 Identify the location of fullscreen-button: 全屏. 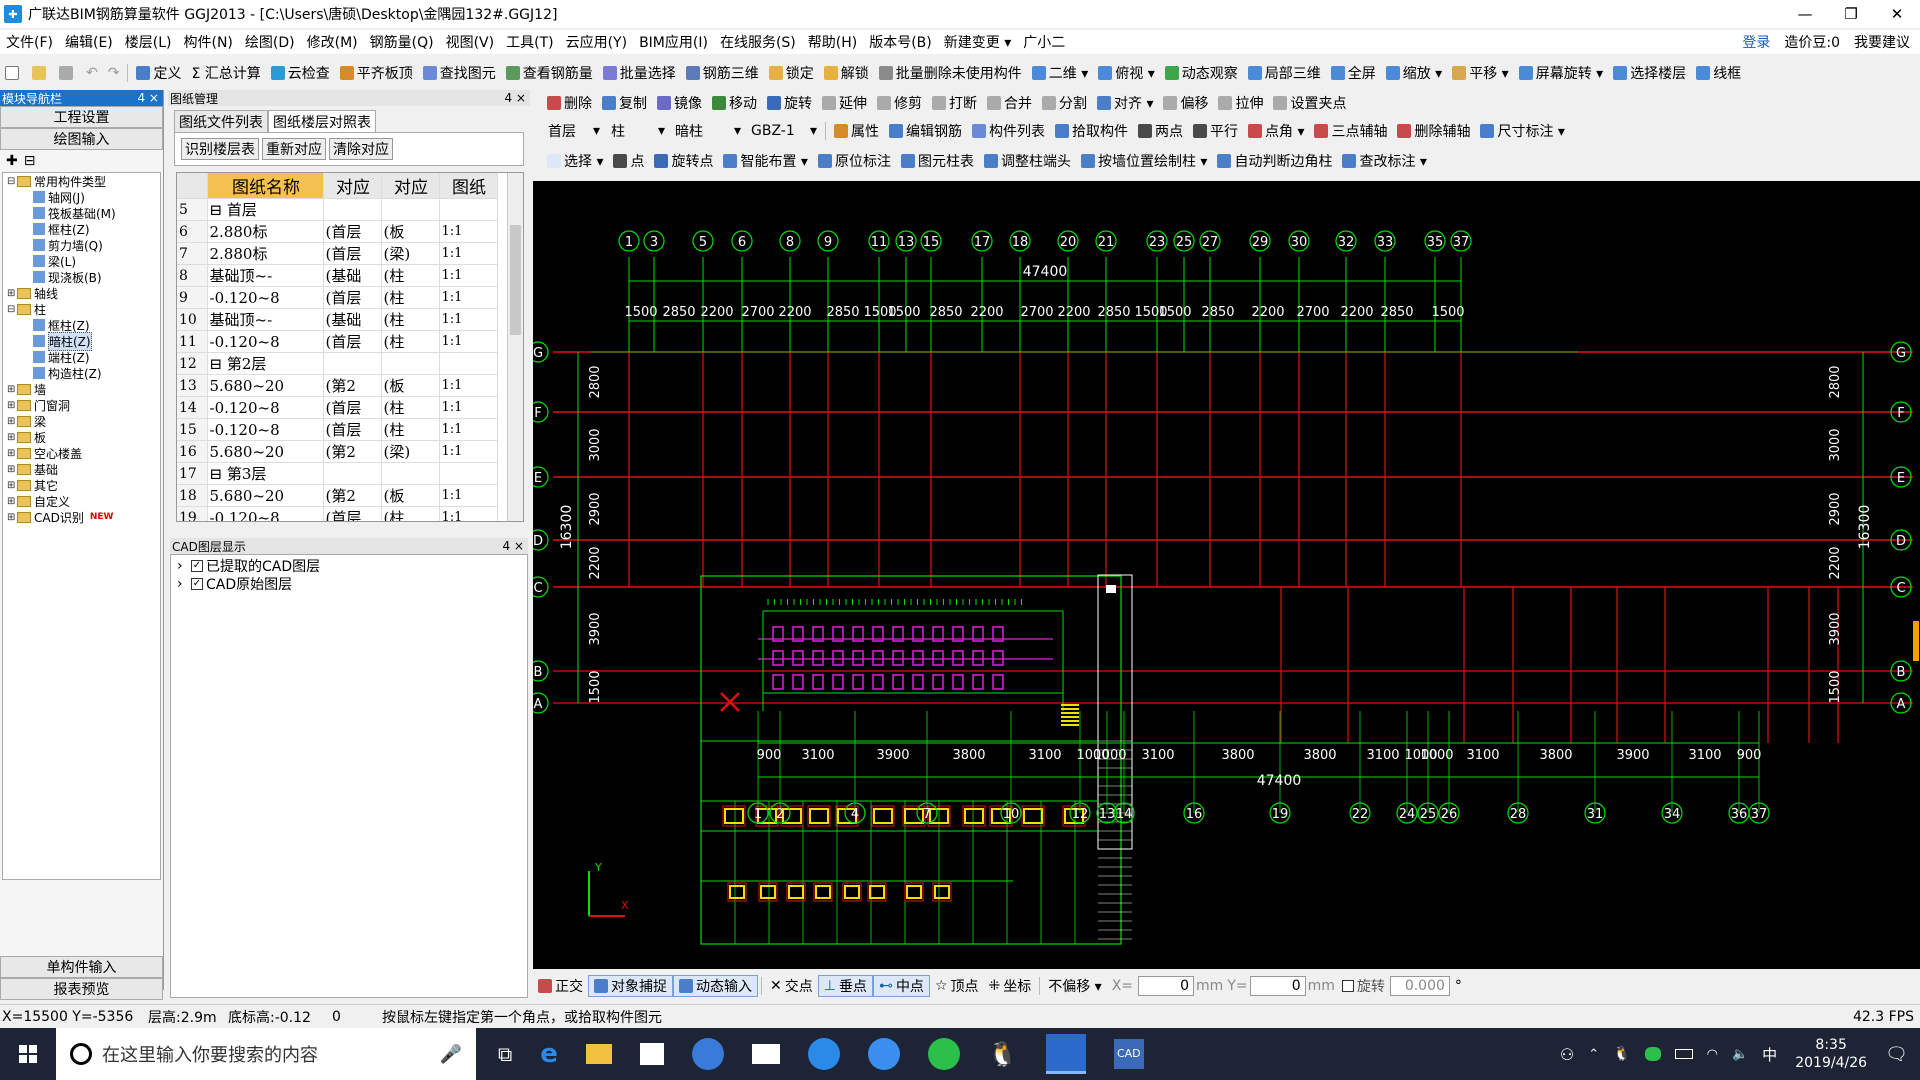
(1353, 73).